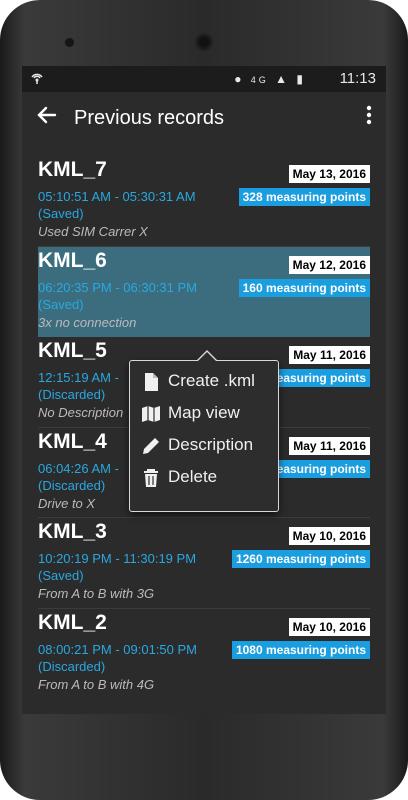  I want to click on pencil-icon, so click(151, 446).